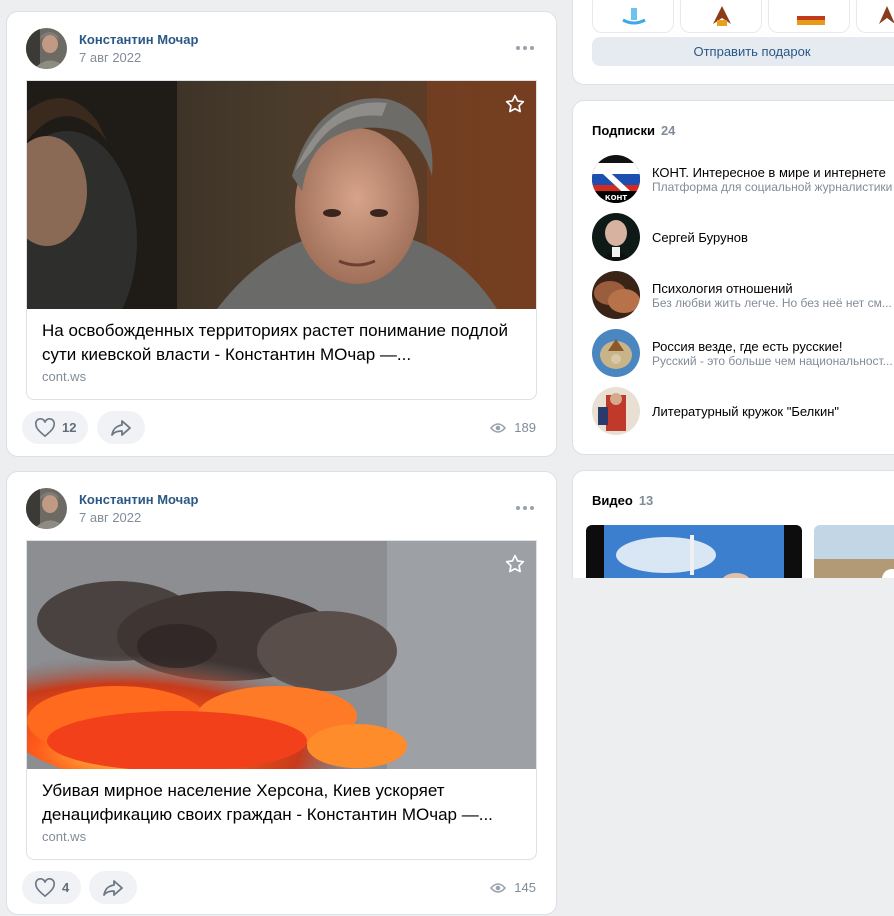  I want to click on subscription-name: Россия везде, где есть русские!, so click(747, 346).